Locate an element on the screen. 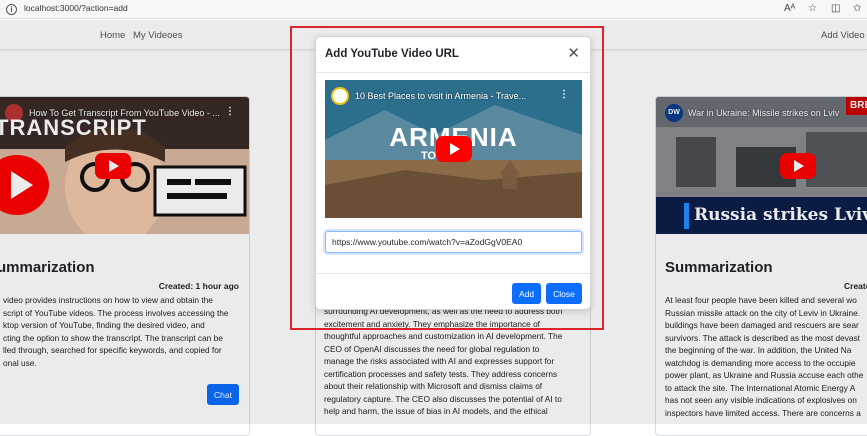 This screenshot has height=436, width=867. info-icon: i is located at coordinates (11, 9).